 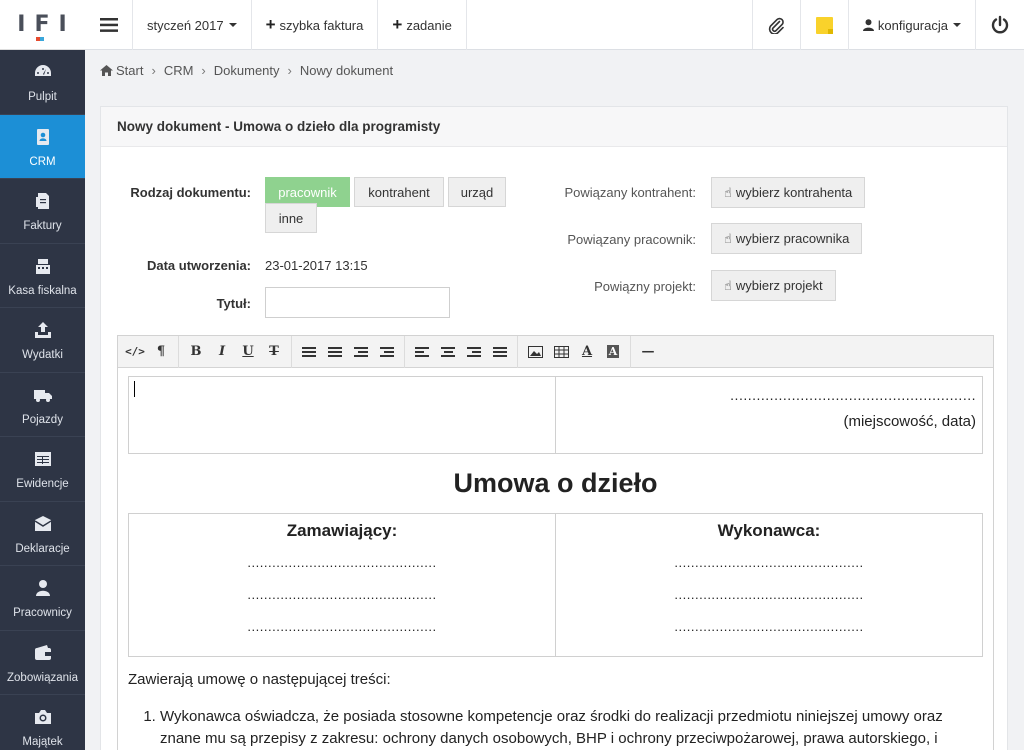 I want to click on title-input, so click(x=357, y=302).